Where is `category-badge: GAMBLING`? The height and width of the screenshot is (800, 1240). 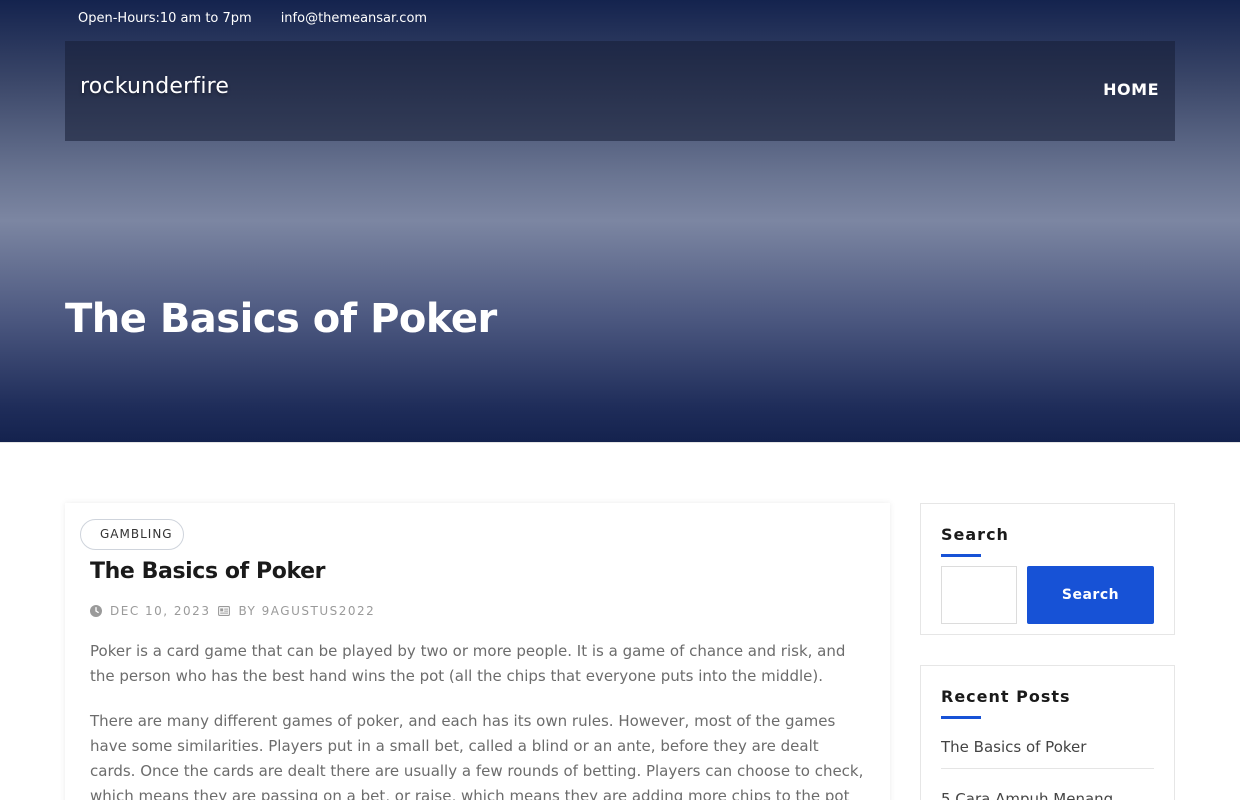
category-badge: GAMBLING is located at coordinates (132, 534).